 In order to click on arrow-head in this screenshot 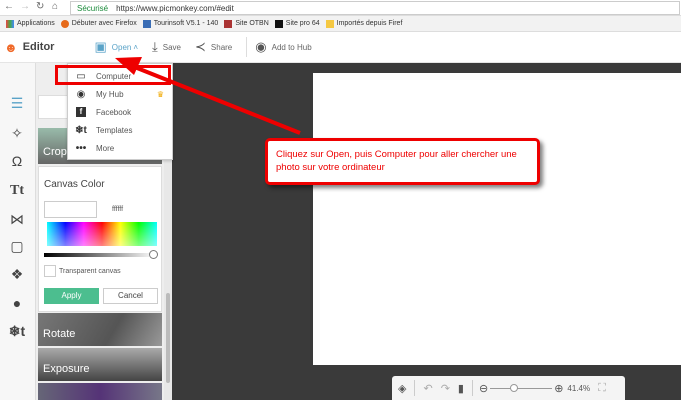, I will do `click(128, 66)`.